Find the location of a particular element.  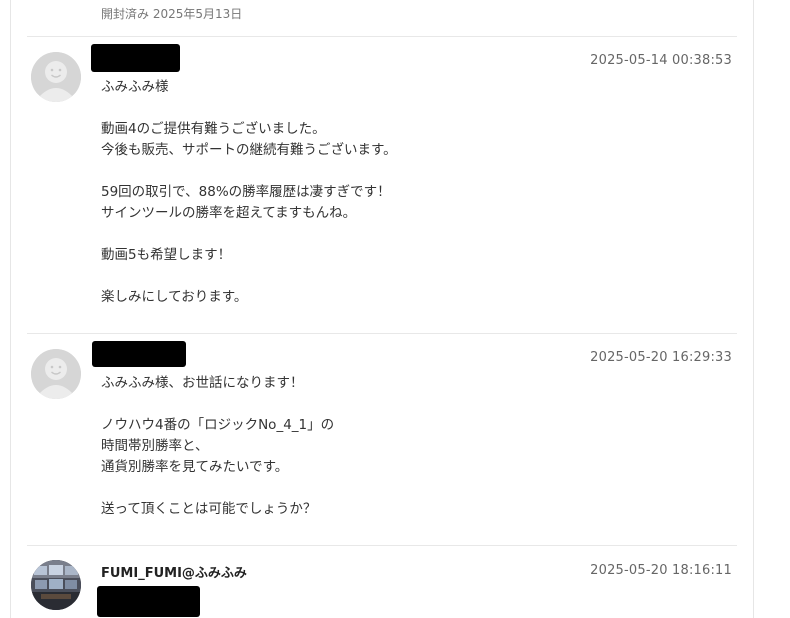

message-line: 通貨別勝率を見てみたいです。 is located at coordinates (195, 467).